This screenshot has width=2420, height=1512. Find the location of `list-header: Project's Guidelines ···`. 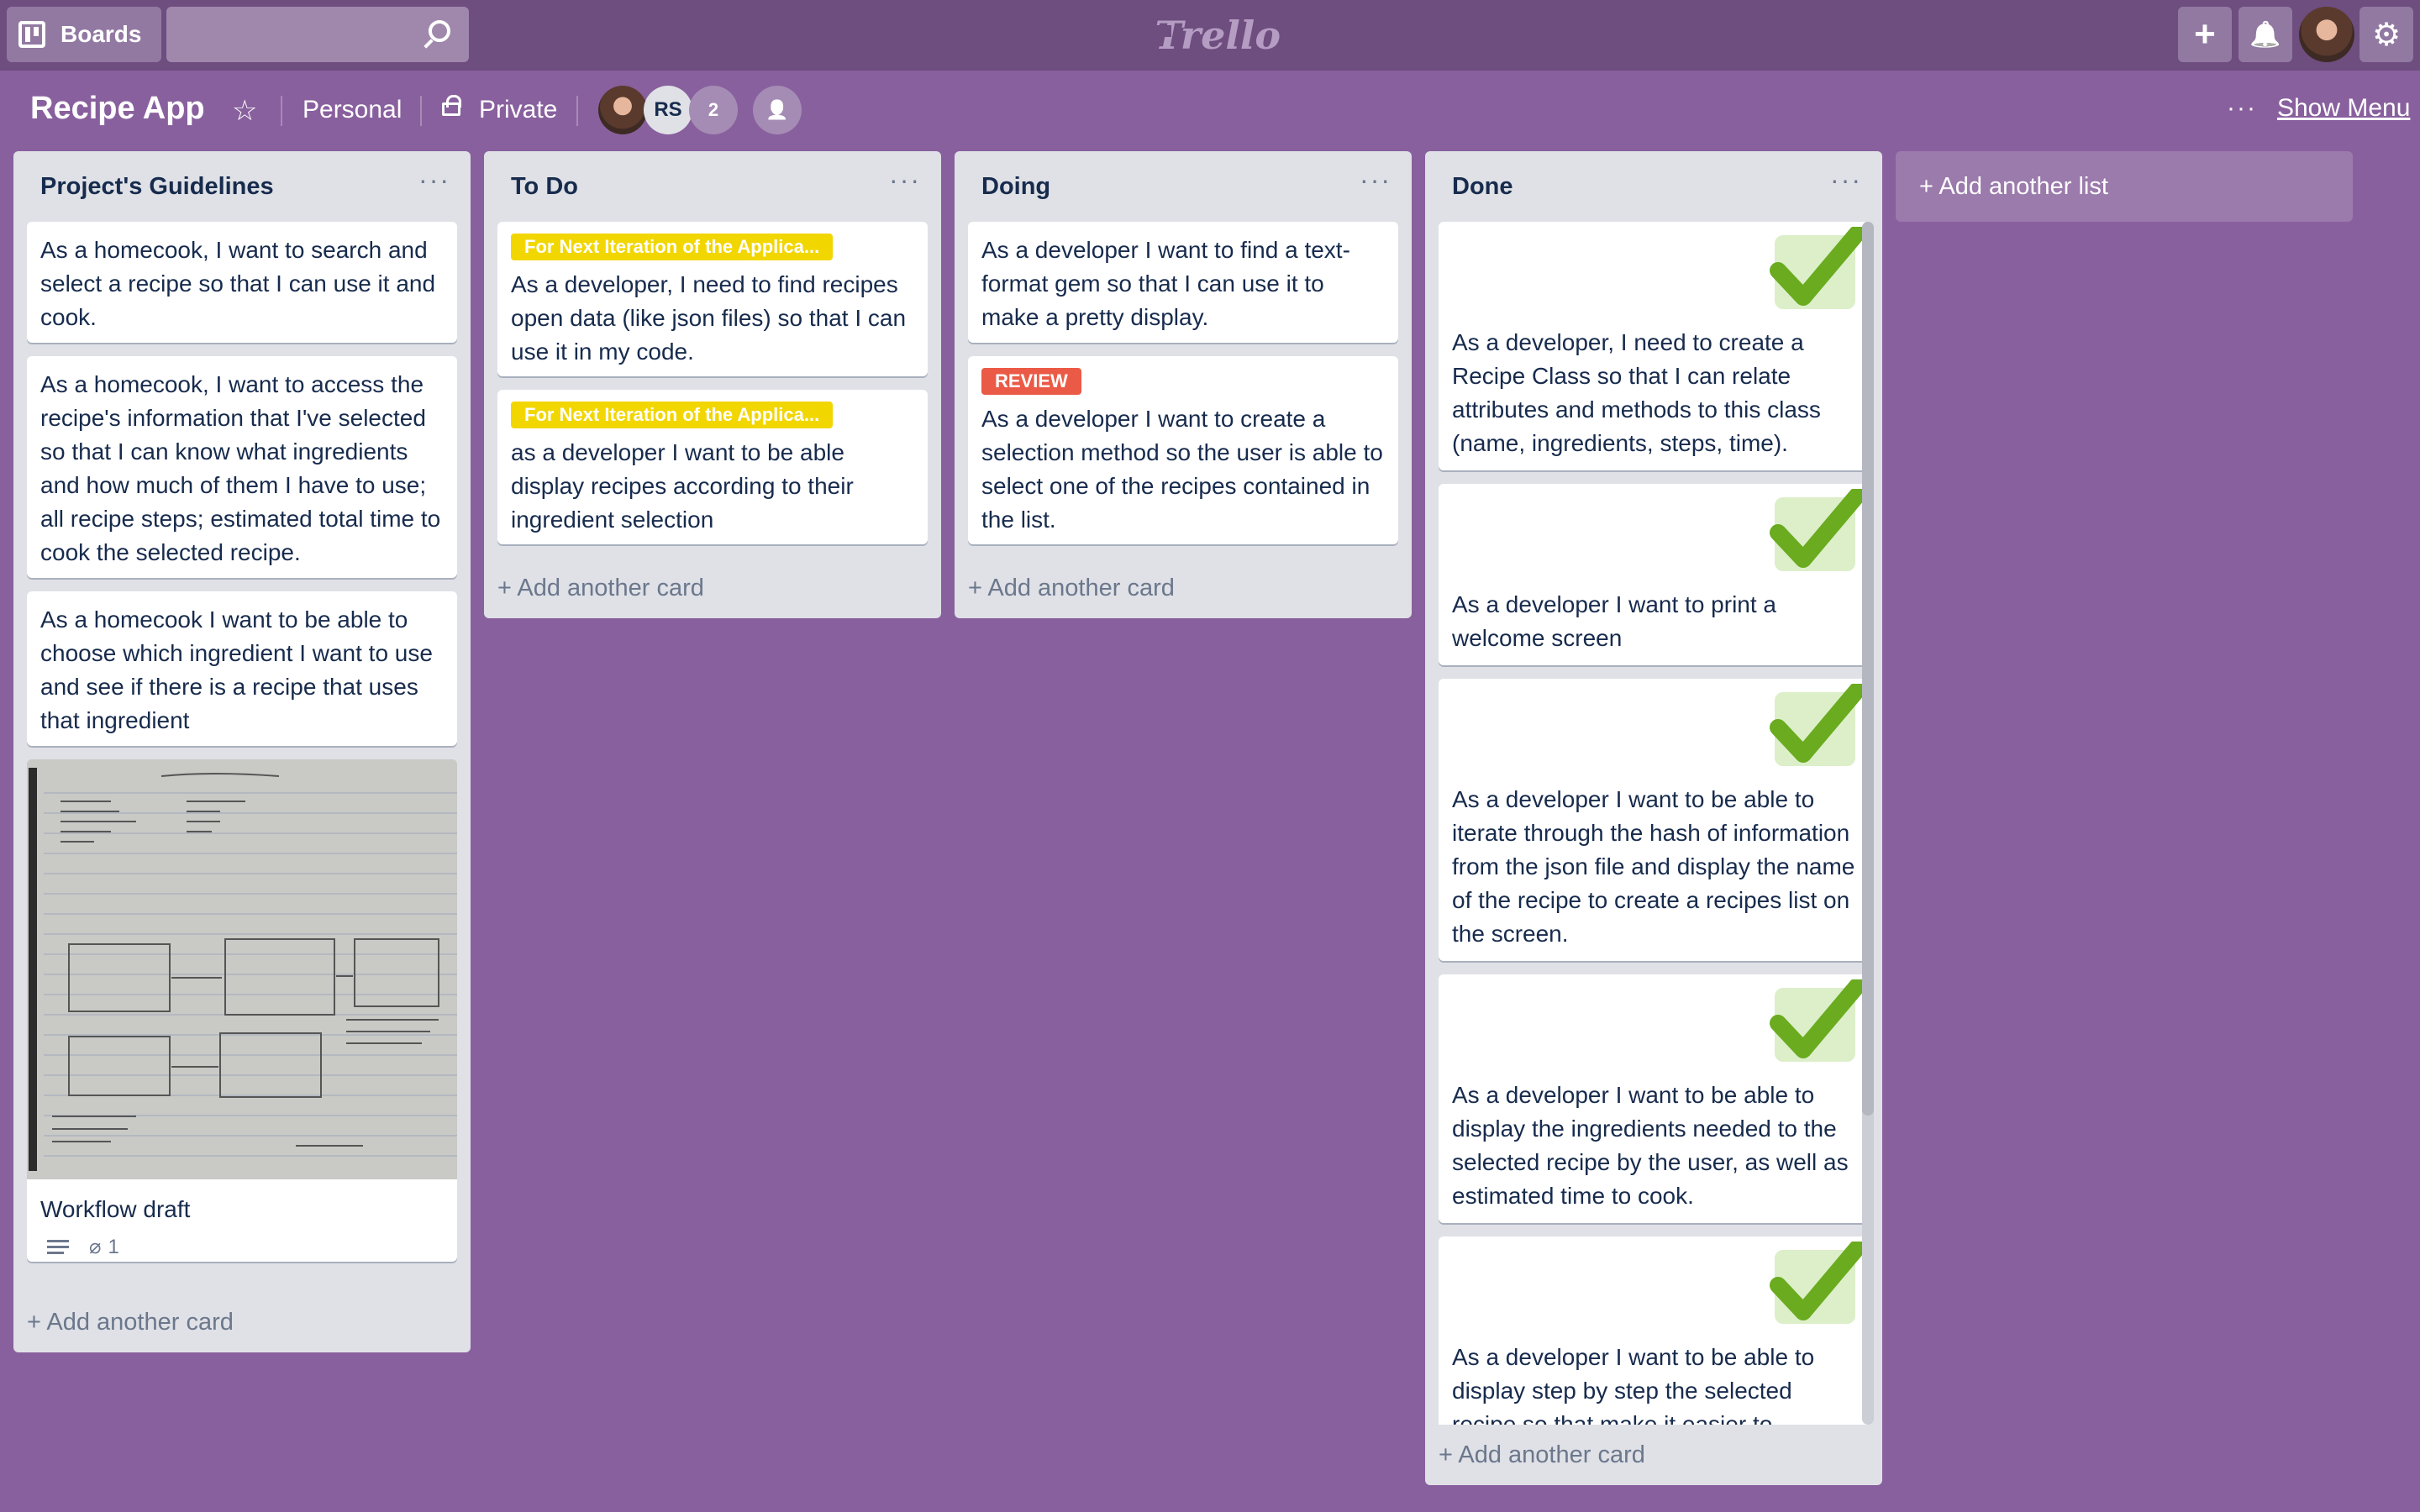

list-header: Project's Guidelines ··· is located at coordinates (242, 186).